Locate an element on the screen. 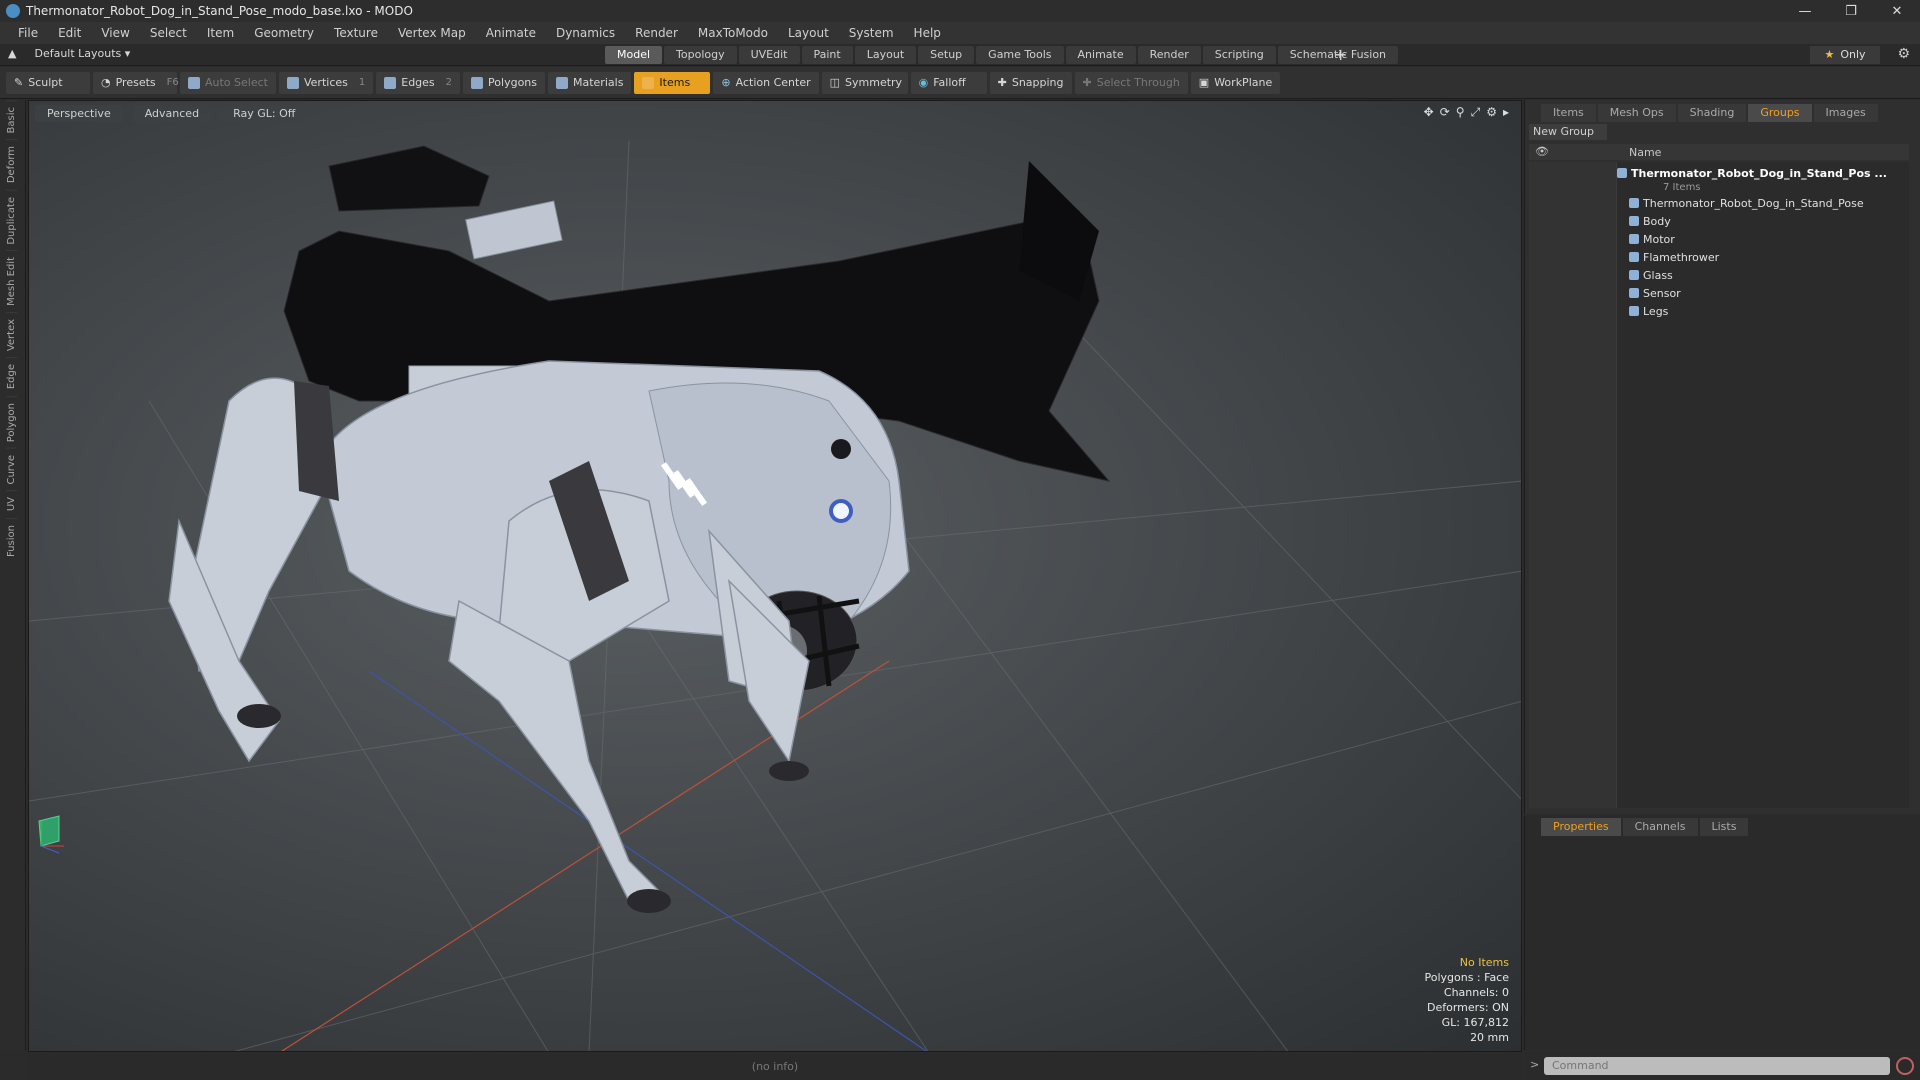 The height and width of the screenshot is (1080, 1920). shading-advanced-button: Advanced is located at coordinates (172, 113).